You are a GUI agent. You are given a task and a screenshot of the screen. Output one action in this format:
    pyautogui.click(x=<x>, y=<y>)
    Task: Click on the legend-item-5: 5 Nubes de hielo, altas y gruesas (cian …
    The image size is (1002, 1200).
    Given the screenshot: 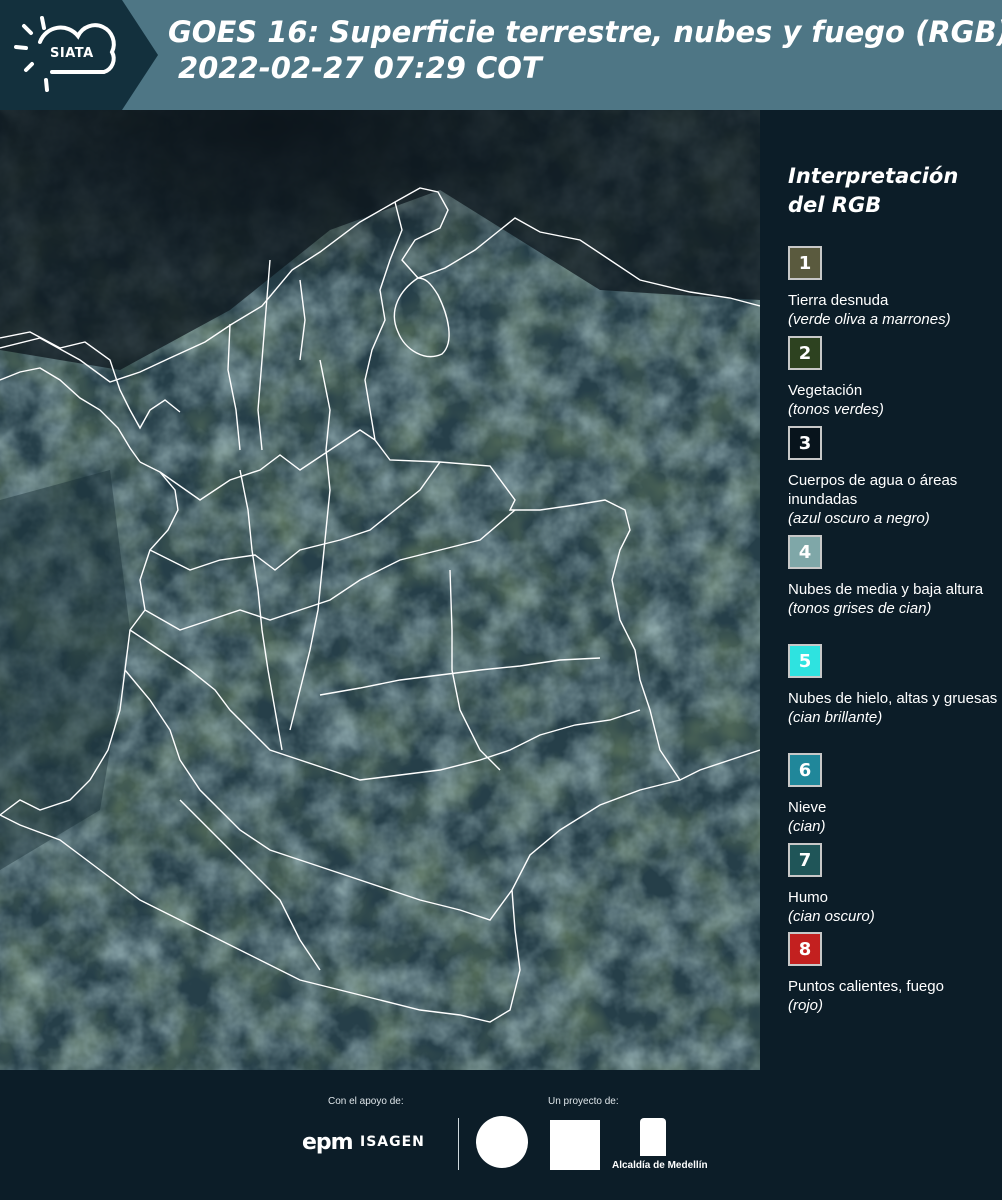 What is the action you would take?
    pyautogui.click(x=893, y=685)
    